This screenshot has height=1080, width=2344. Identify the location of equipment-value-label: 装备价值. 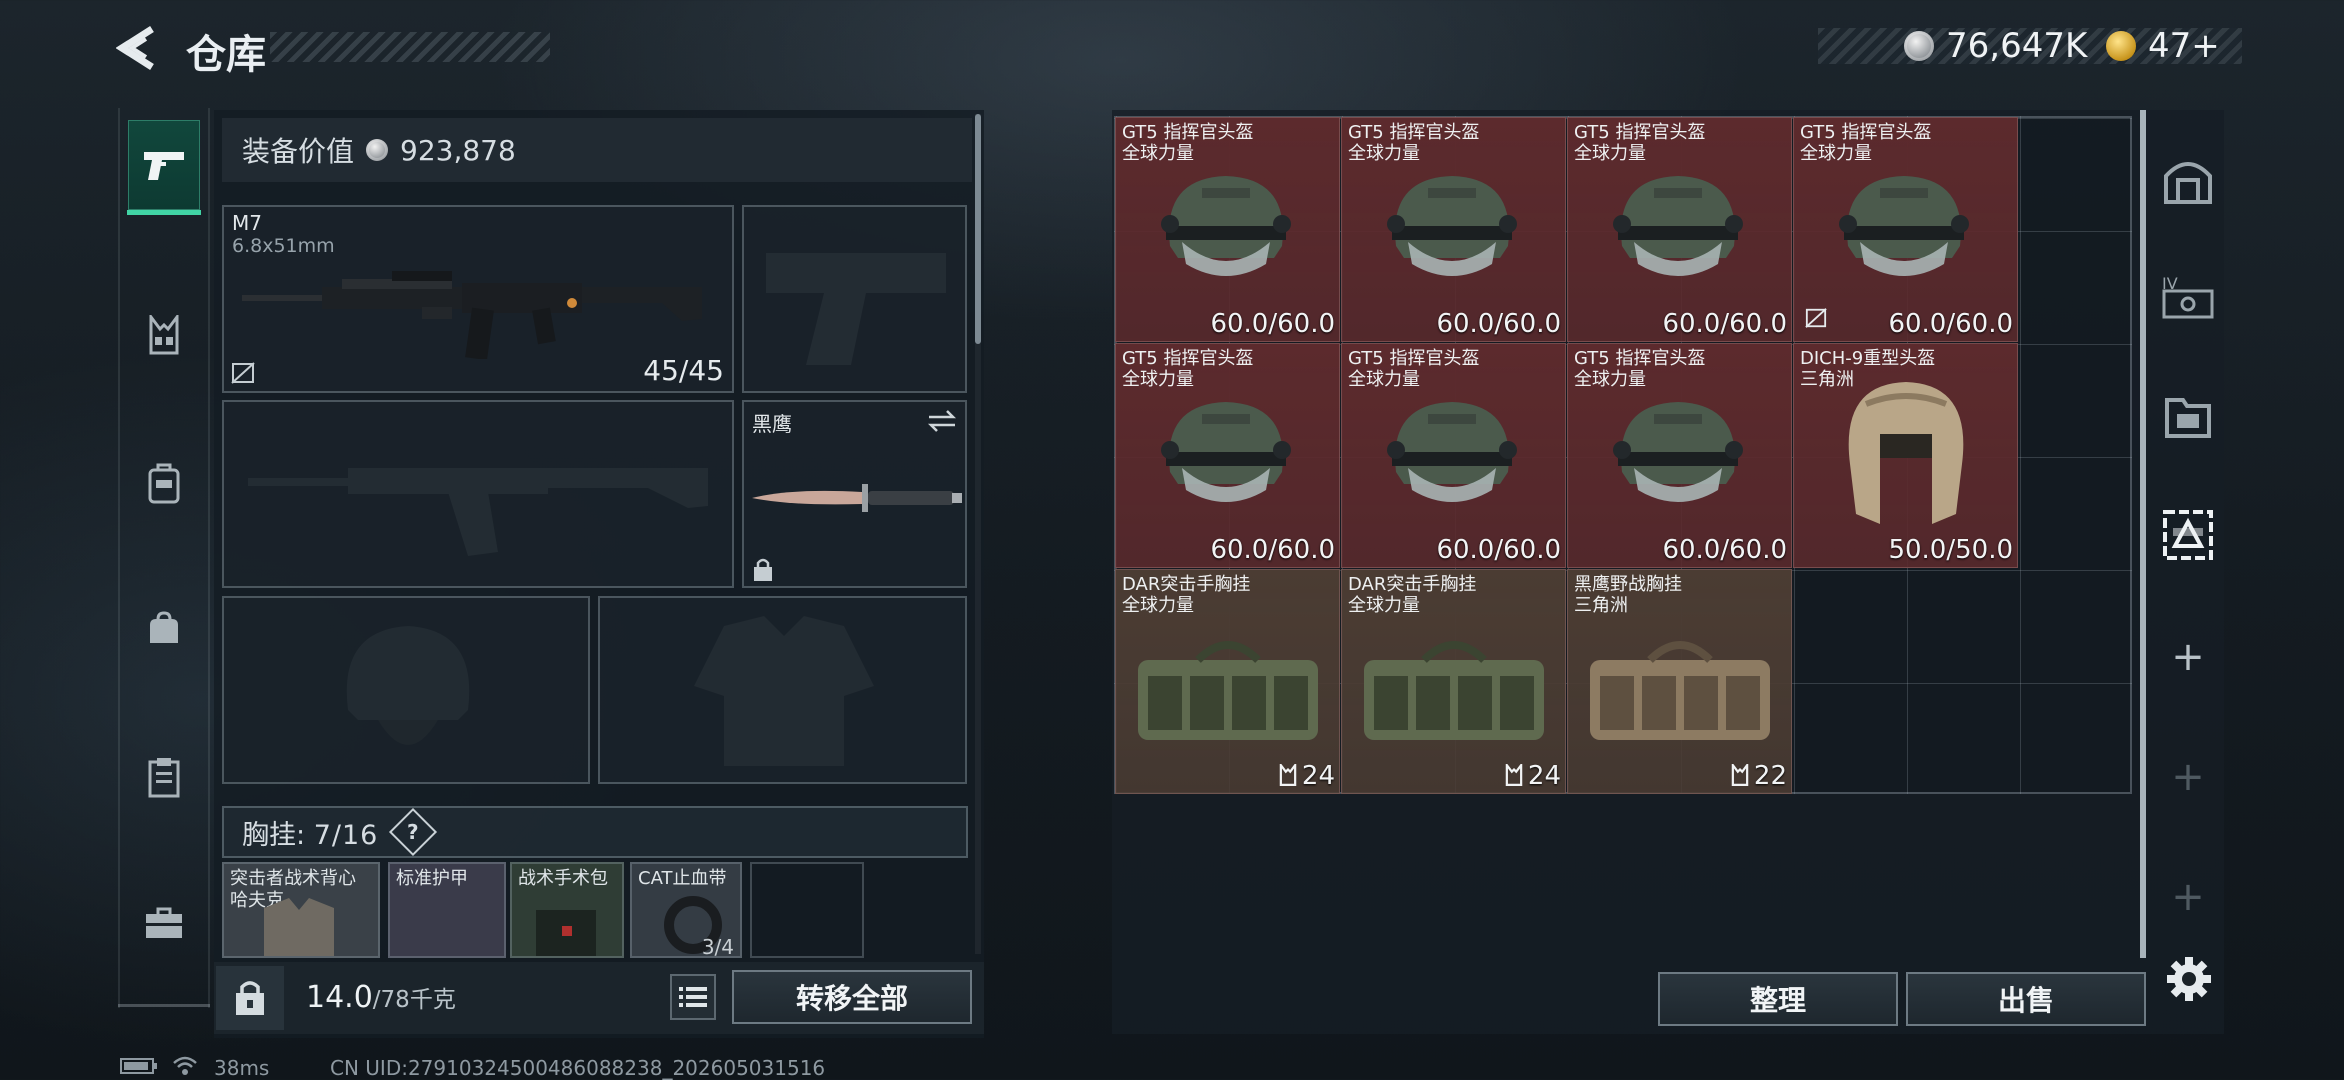
(298, 151).